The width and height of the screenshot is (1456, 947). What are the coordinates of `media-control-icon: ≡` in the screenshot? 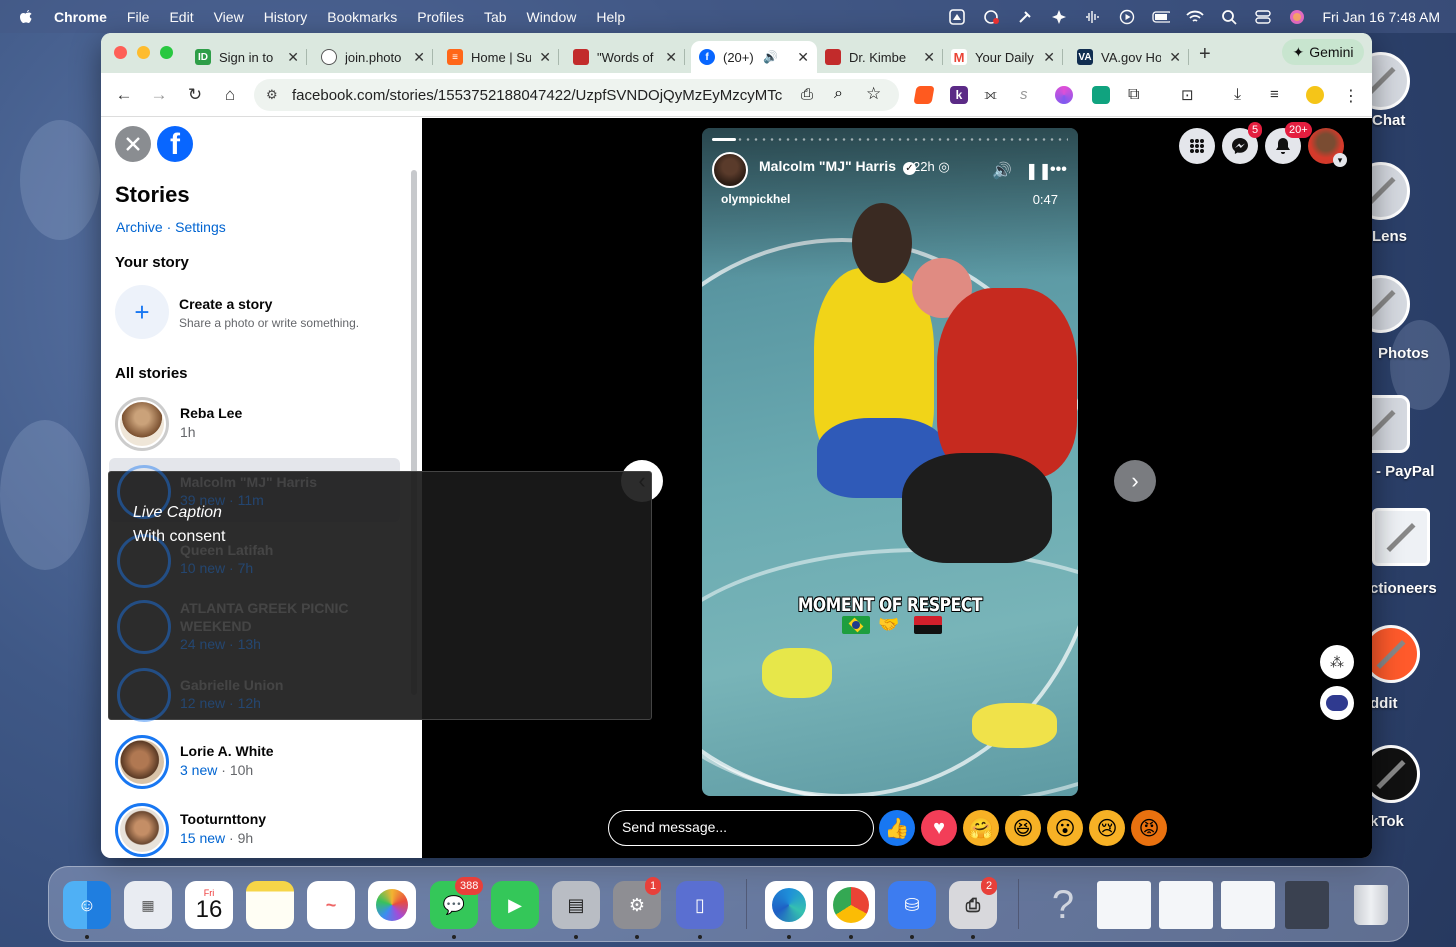 It's located at (1279, 95).